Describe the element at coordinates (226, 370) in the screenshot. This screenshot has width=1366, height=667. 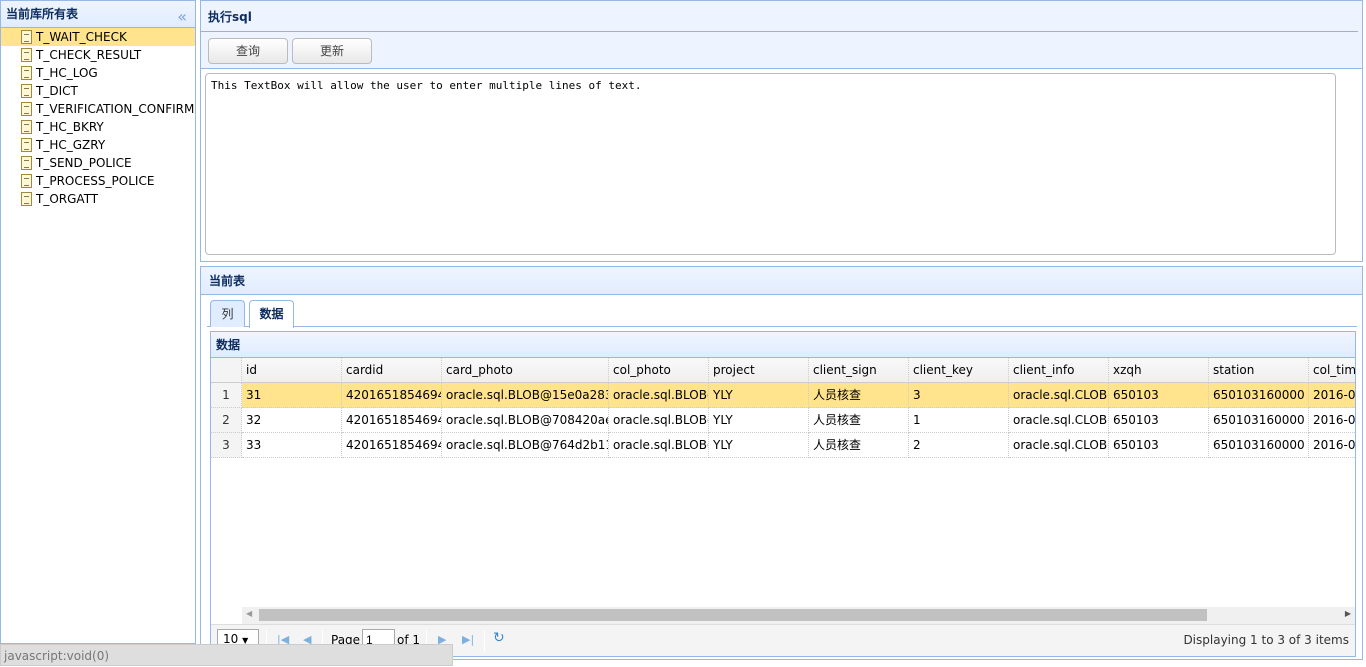
I see `row-number-header` at that location.